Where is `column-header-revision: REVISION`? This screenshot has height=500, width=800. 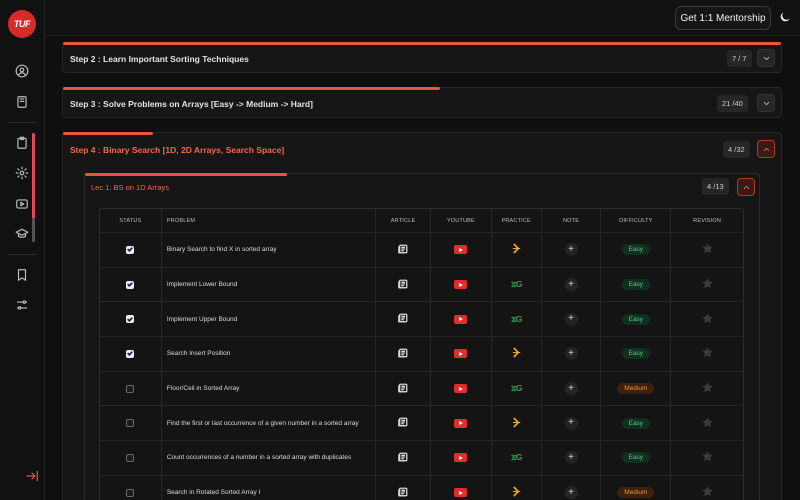 column-header-revision: REVISION is located at coordinates (707, 220).